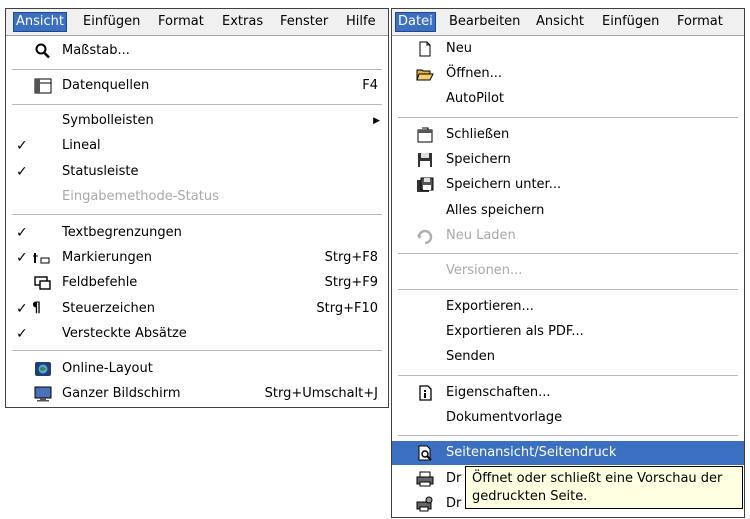  I want to click on zoom-icon, so click(42, 51).